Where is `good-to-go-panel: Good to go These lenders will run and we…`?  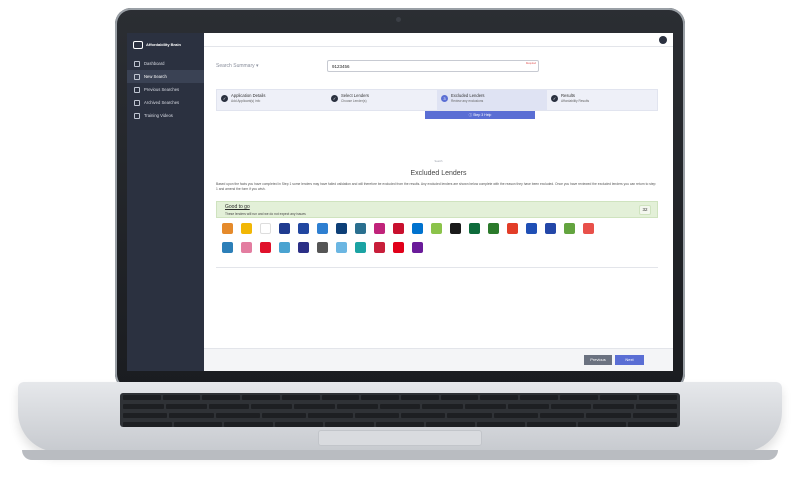
good-to-go-panel: Good to go These lenders will run and we… is located at coordinates (437, 209).